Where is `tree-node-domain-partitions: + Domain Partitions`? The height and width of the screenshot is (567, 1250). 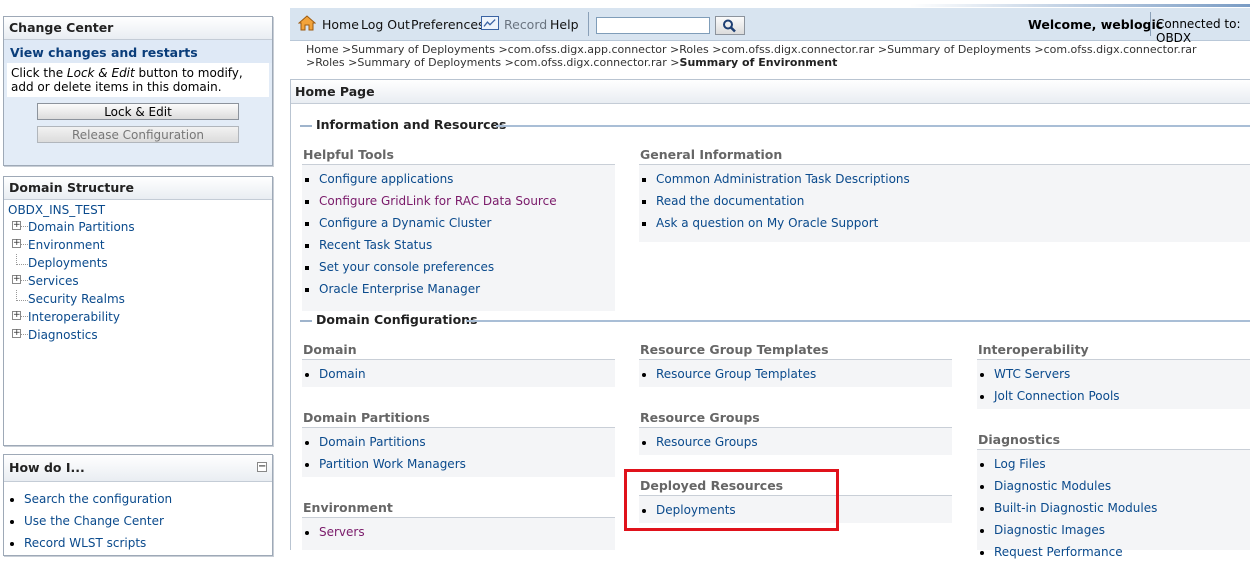 tree-node-domain-partitions: + Domain Partitions is located at coordinates (140, 227).